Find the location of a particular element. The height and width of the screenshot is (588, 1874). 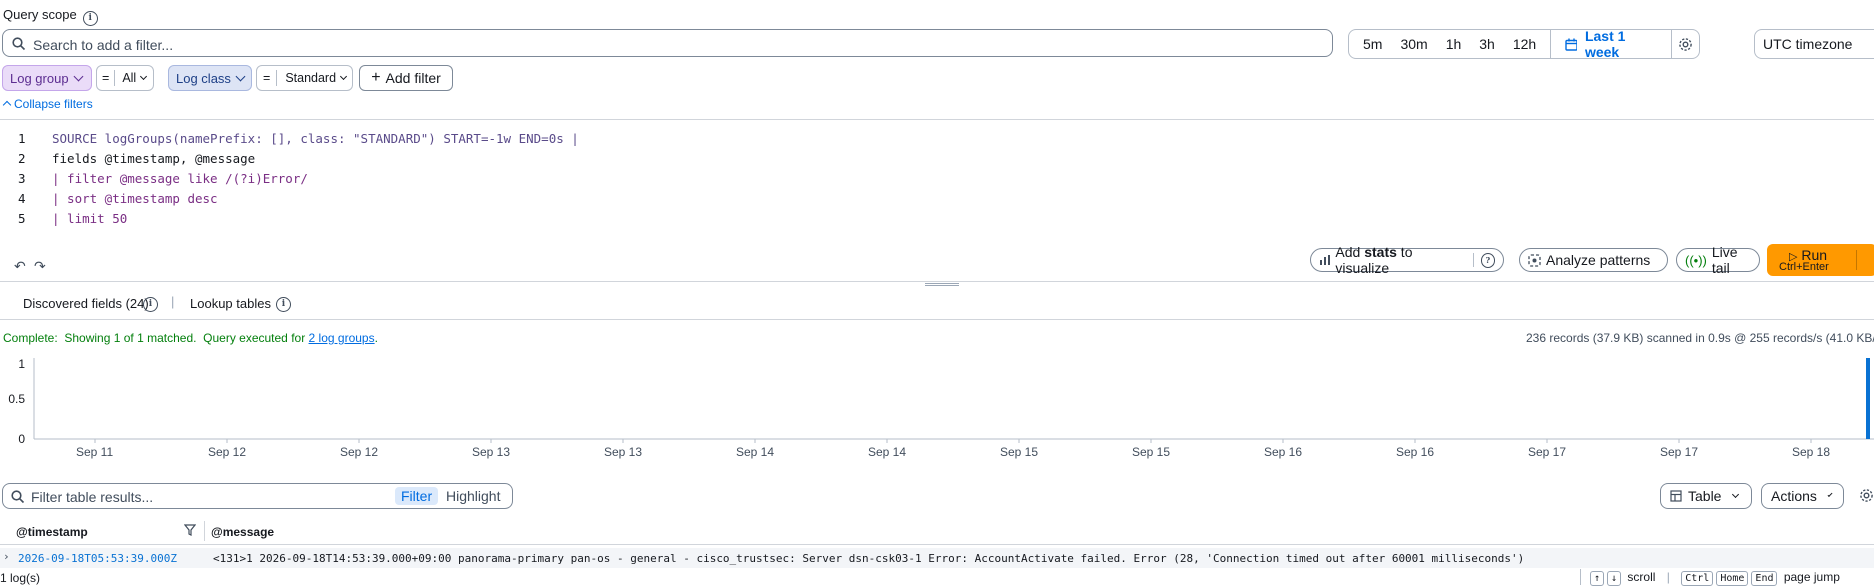

pattern-icon is located at coordinates (1534, 260).